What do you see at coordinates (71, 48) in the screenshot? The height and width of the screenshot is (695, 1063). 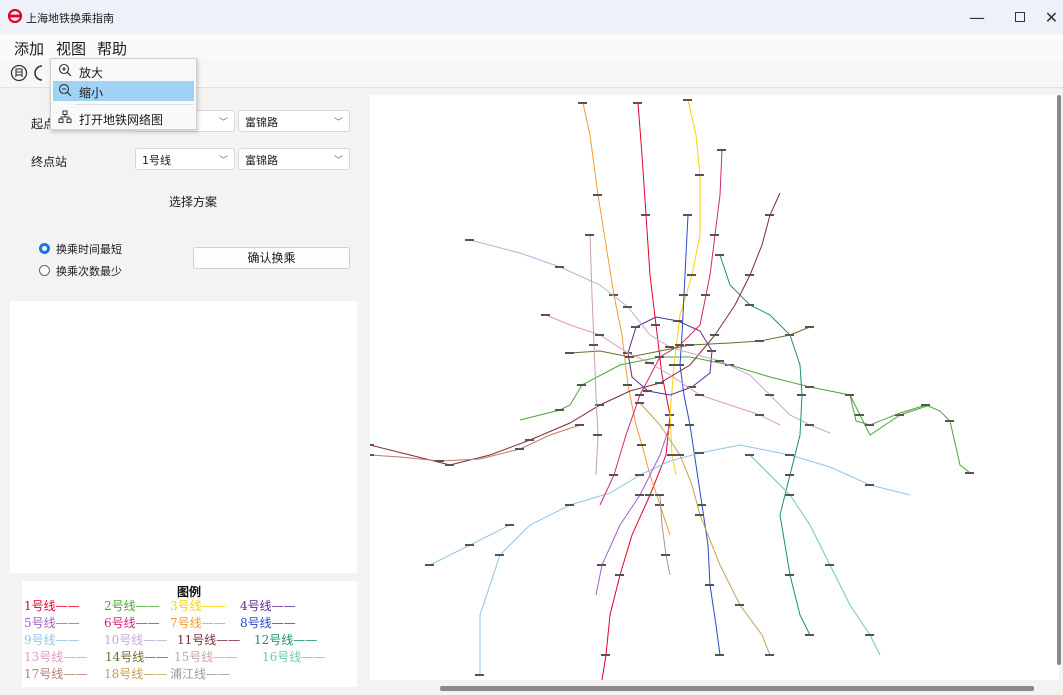 I see `menu-view: 视图` at bounding box center [71, 48].